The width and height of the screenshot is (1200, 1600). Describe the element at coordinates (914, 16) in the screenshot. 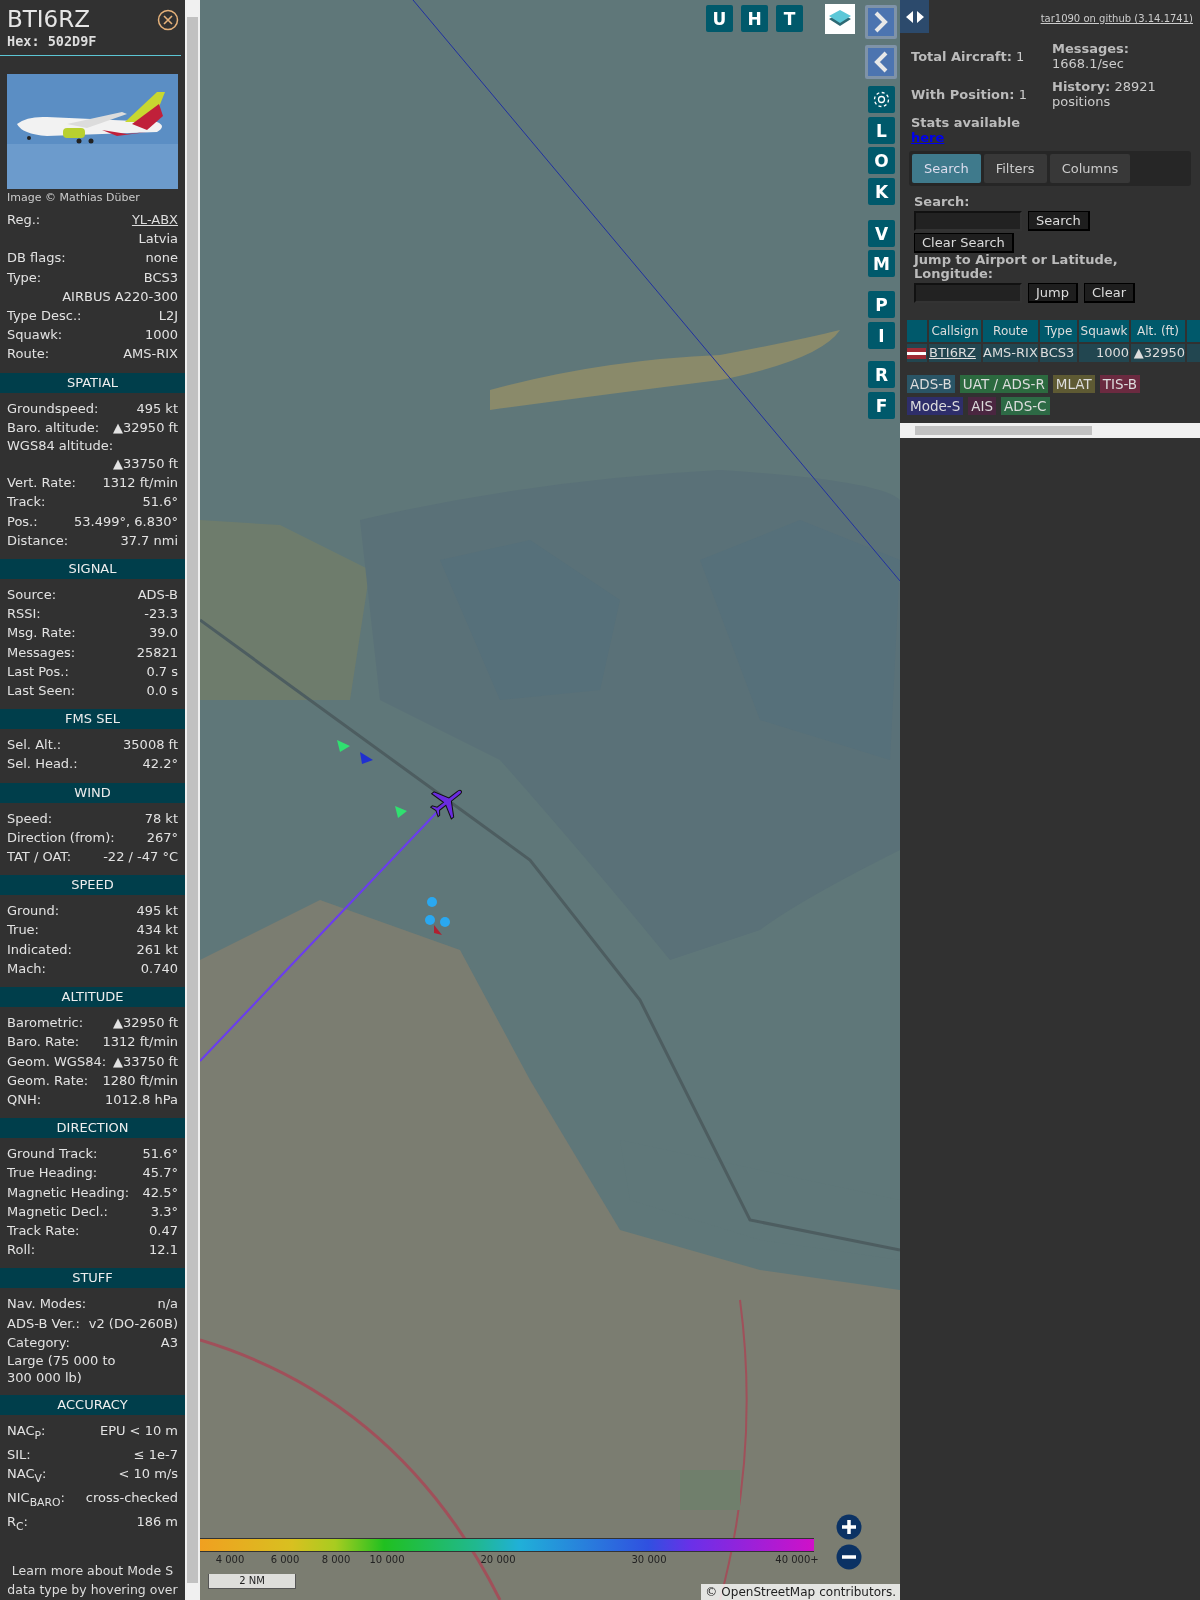

I see `sidebar-toggle-button` at that location.